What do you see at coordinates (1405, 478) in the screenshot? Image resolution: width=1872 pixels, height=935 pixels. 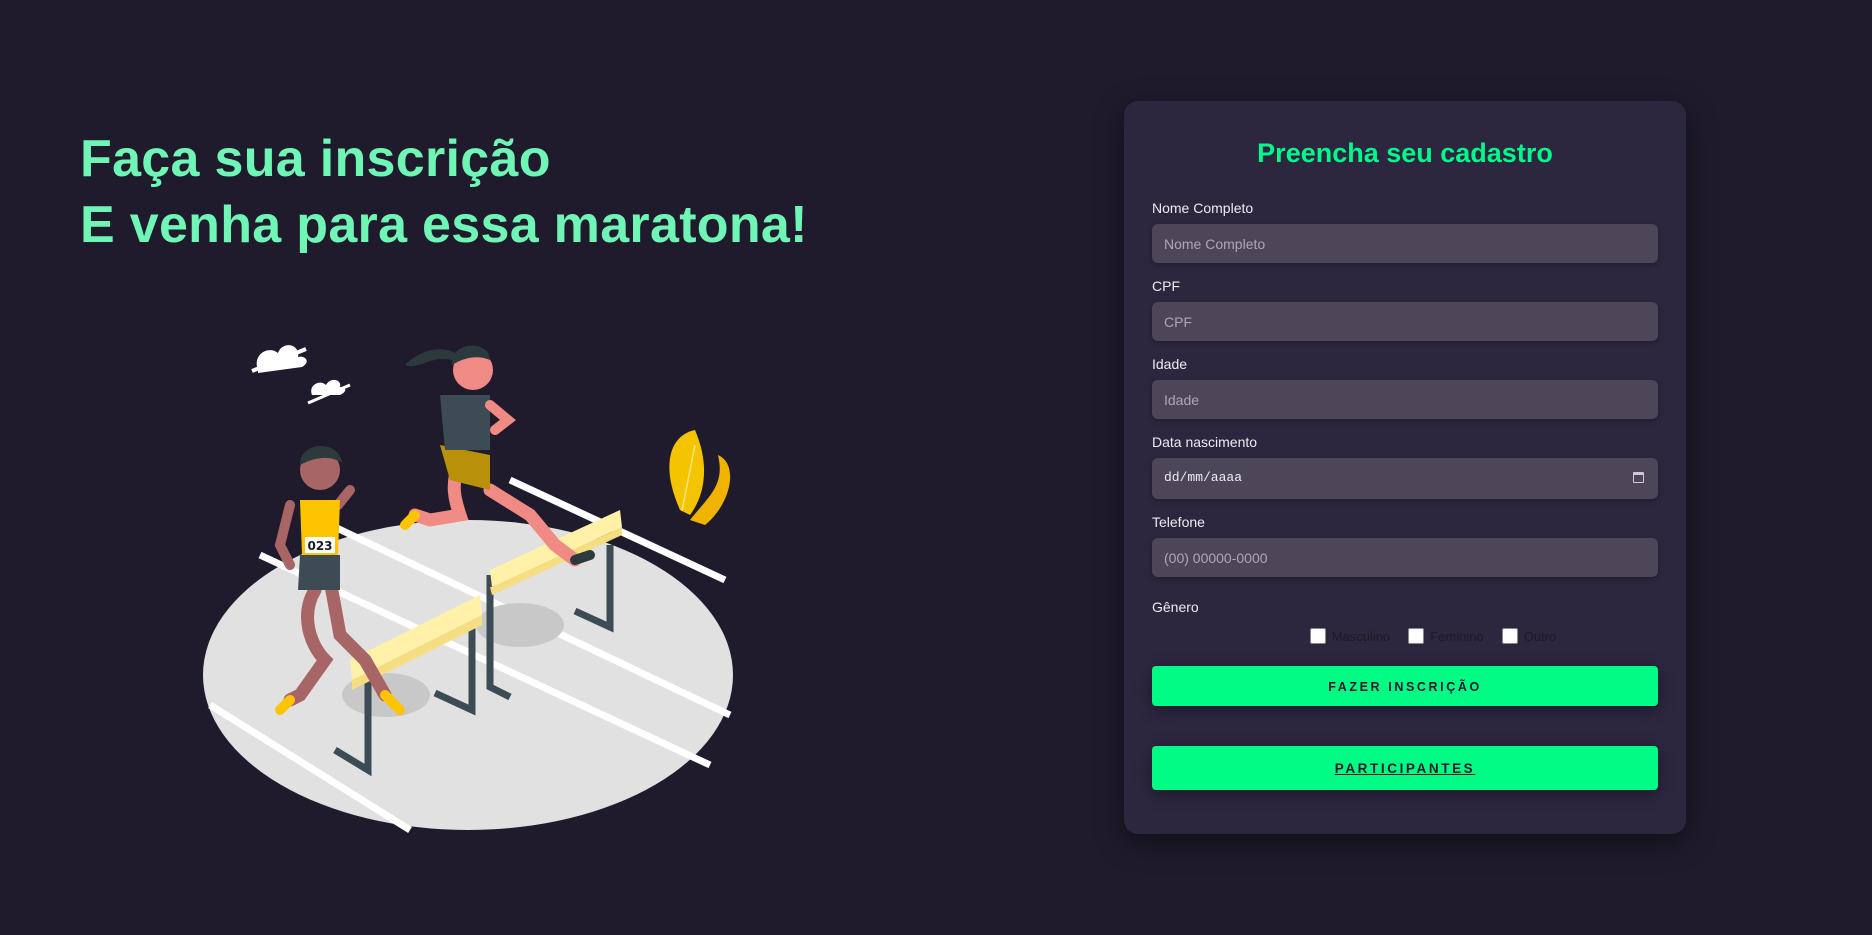 I see `nascimento-date-input: dd/mm/aaaa` at bounding box center [1405, 478].